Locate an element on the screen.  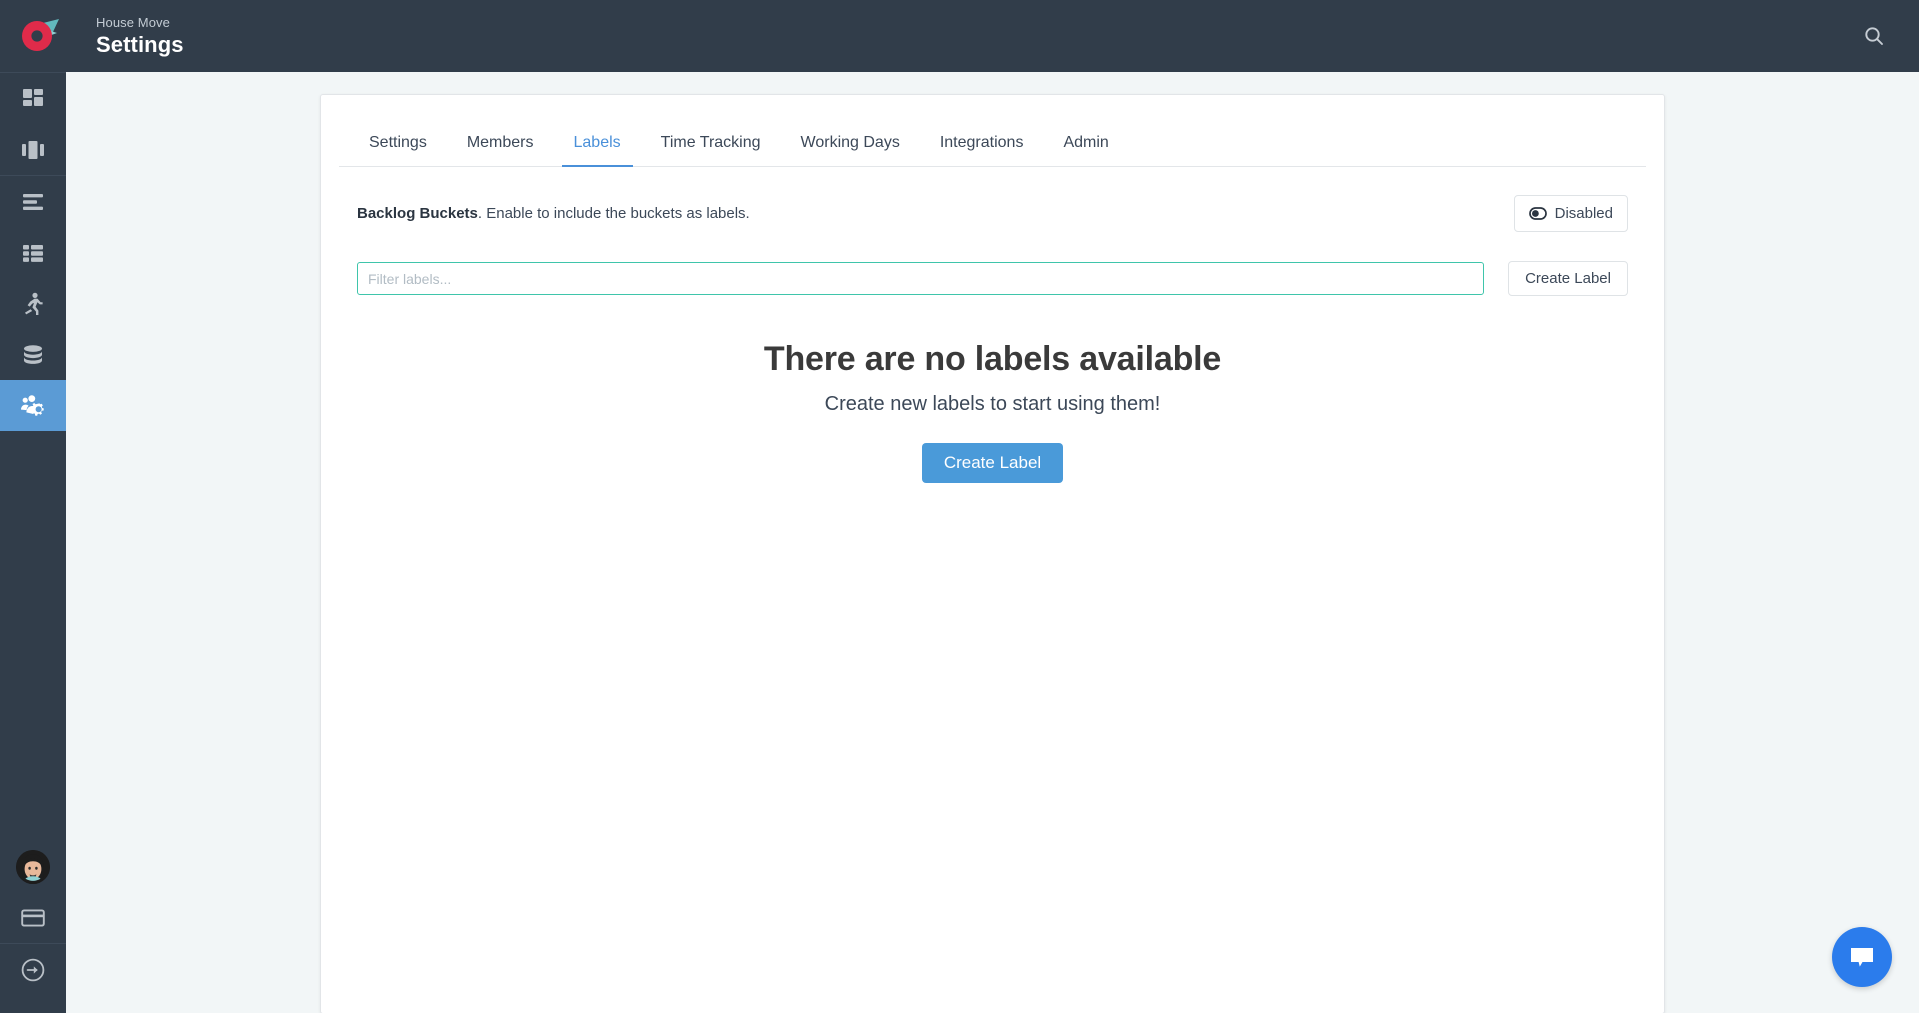
running-person-icon is located at coordinates (34, 303).